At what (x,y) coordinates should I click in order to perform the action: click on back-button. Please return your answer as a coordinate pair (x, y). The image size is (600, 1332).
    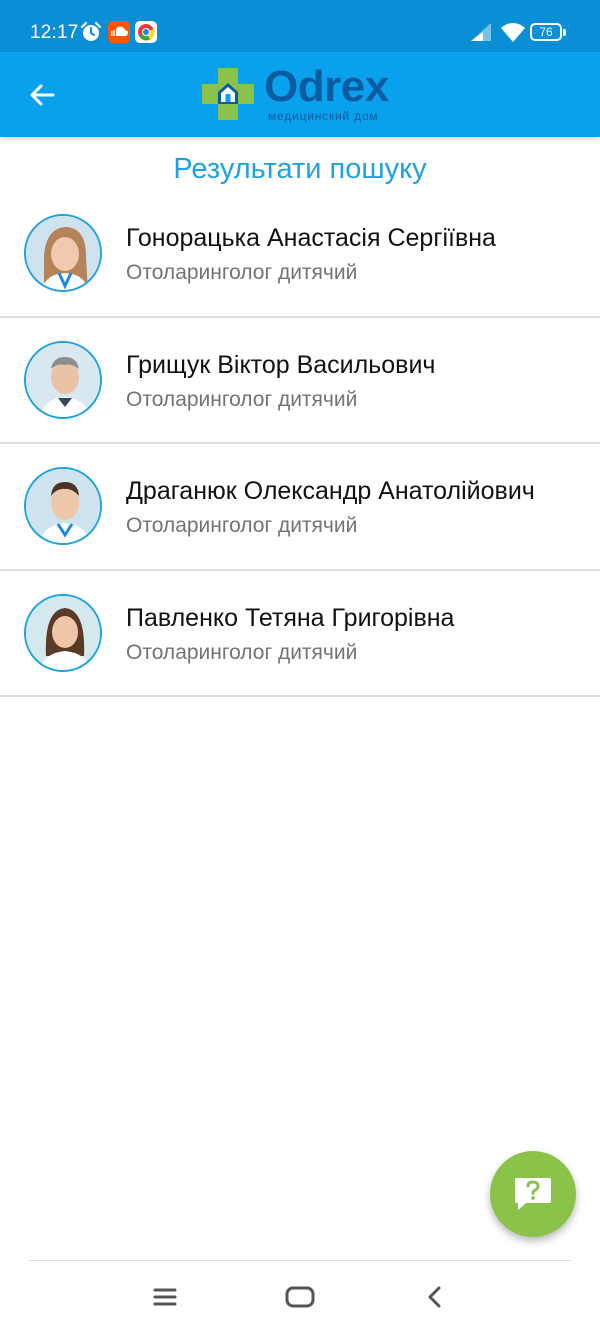
    Looking at the image, I should click on (43, 95).